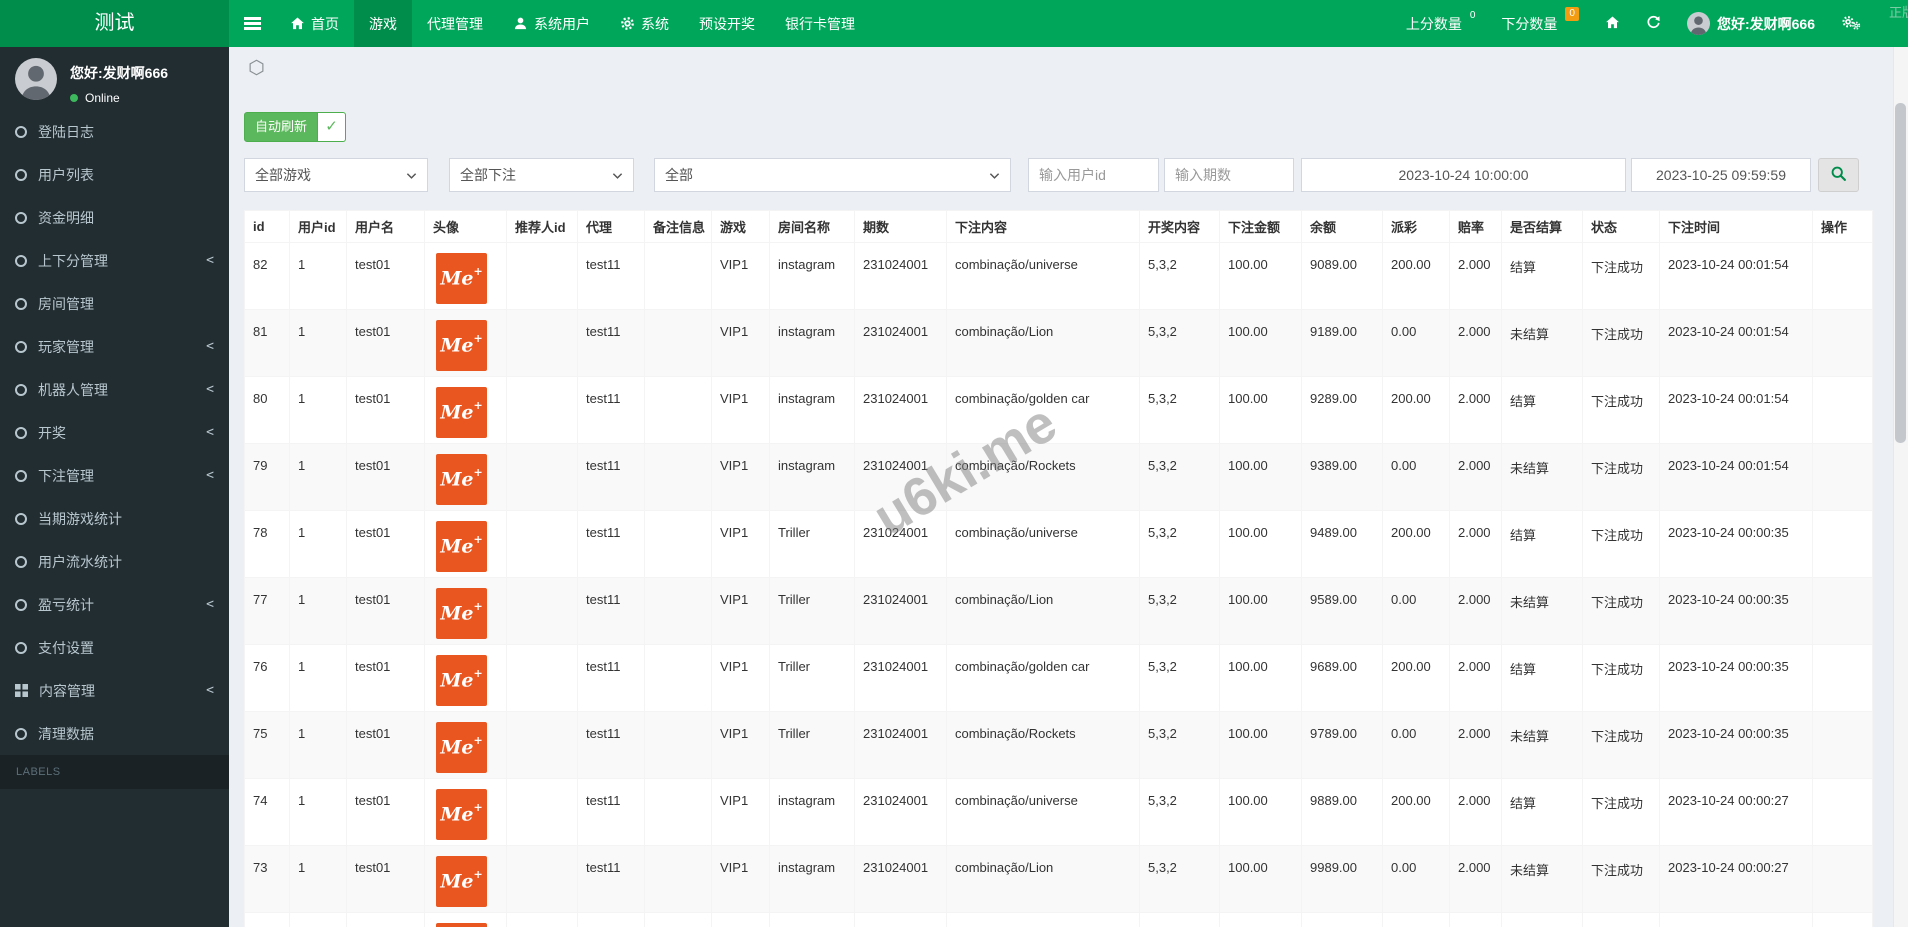 The width and height of the screenshot is (1908, 927). I want to click on down-score-button: 下分数量 0, so click(1540, 23).